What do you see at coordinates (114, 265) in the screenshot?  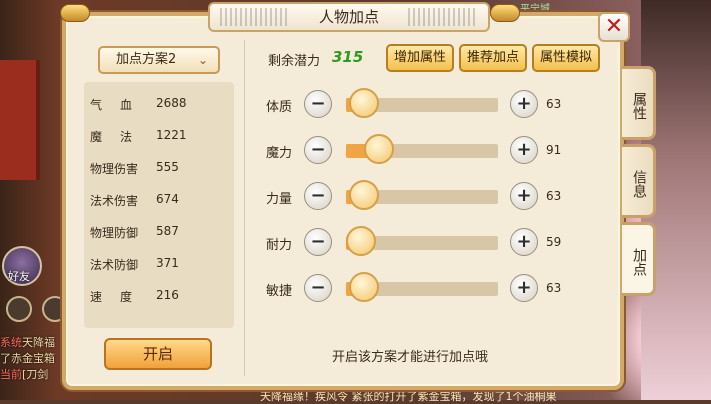 I see `stat-label: 法术防御` at bounding box center [114, 265].